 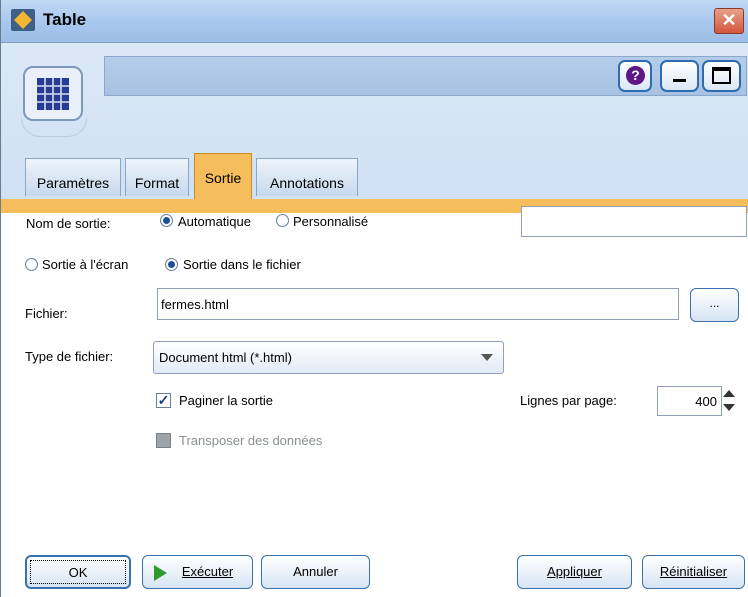 I want to click on tab-annotations: Annotations, so click(x=307, y=177).